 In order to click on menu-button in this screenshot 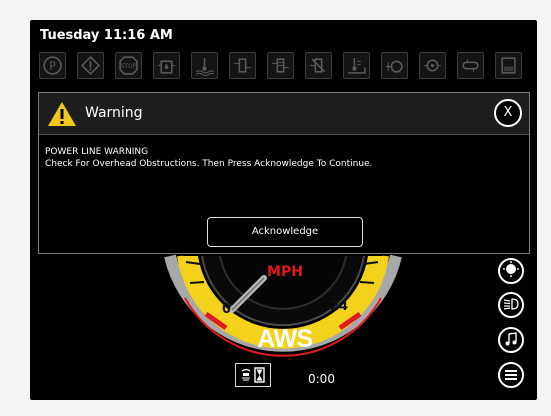, I will do `click(511, 375)`.